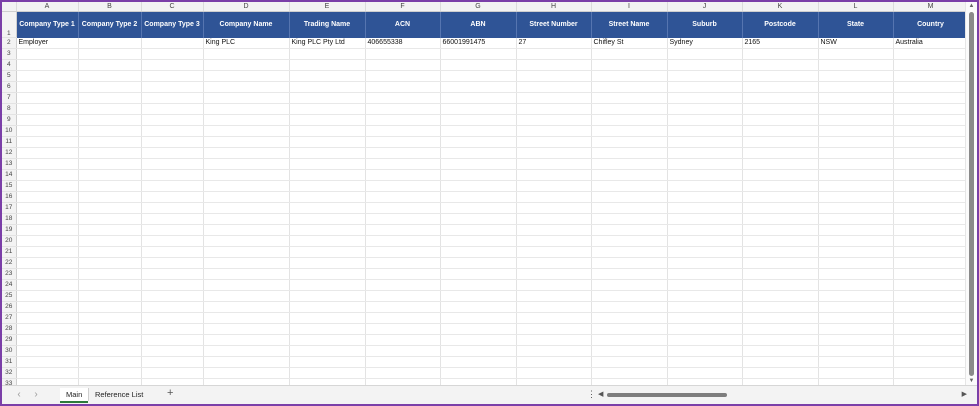  I want to click on column-header: F, so click(403, 7).